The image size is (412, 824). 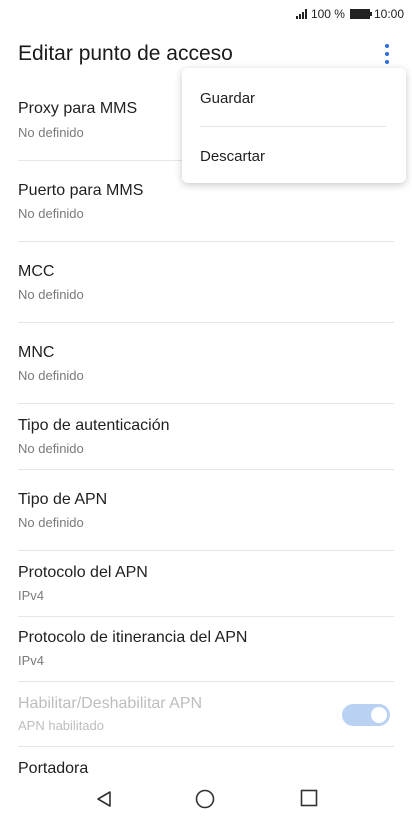 What do you see at coordinates (104, 799) in the screenshot?
I see `back-icon` at bounding box center [104, 799].